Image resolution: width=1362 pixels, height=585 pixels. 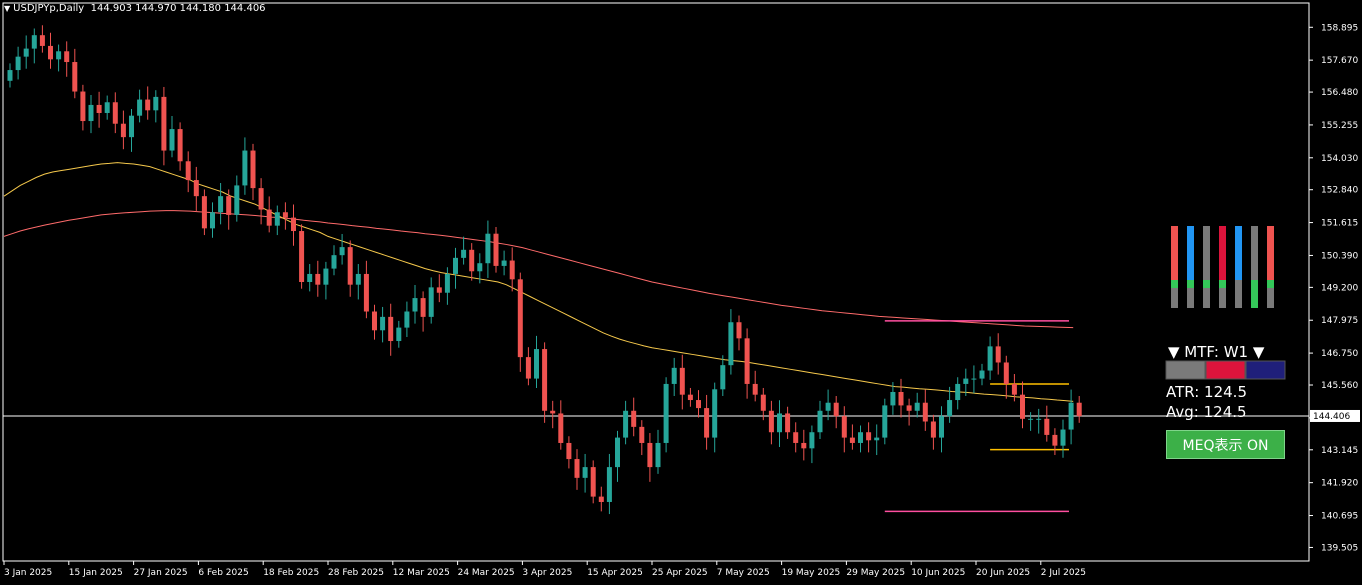 I want to click on y-tick-label: 147.975, so click(x=1339, y=321).